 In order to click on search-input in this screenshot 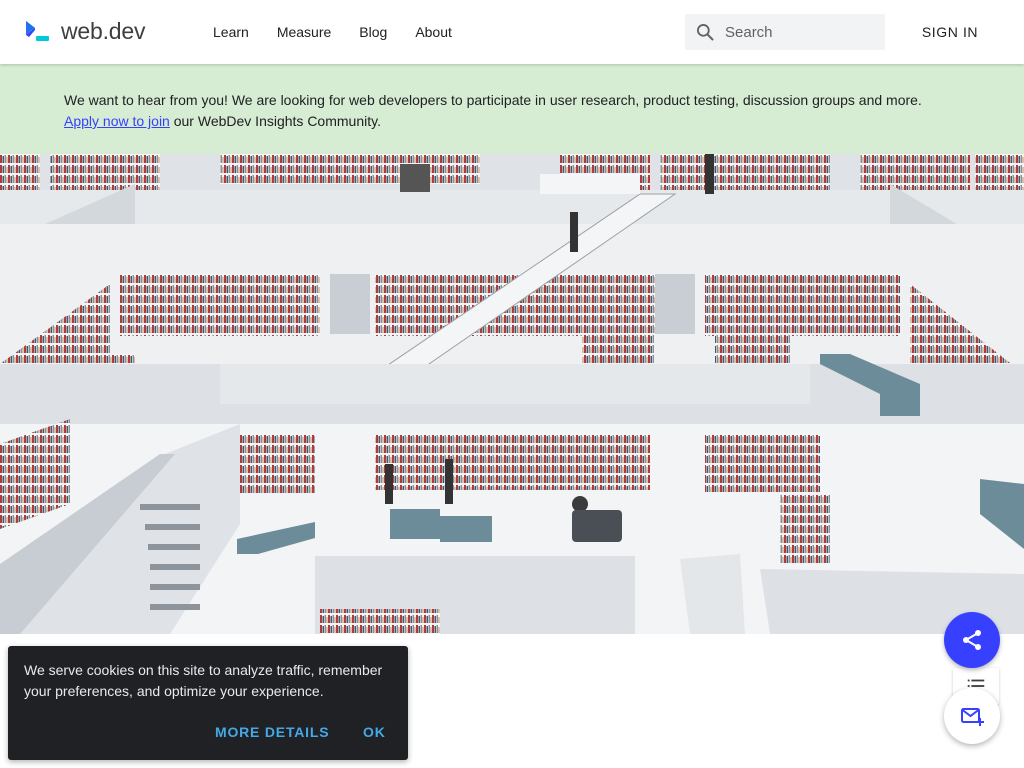, I will do `click(800, 32)`.